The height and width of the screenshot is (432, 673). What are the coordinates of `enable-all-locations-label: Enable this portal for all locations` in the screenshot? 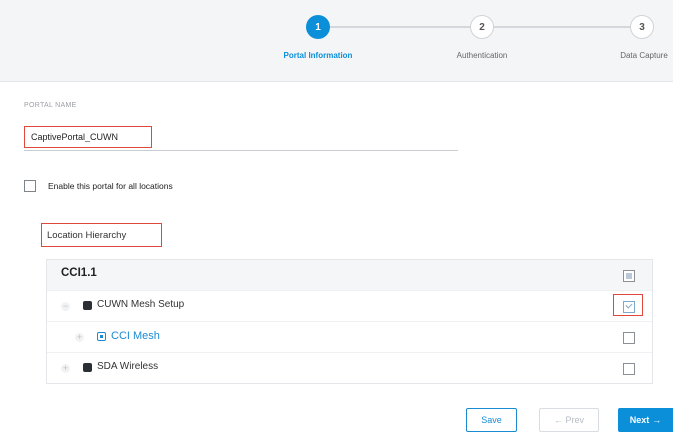 It's located at (110, 186).